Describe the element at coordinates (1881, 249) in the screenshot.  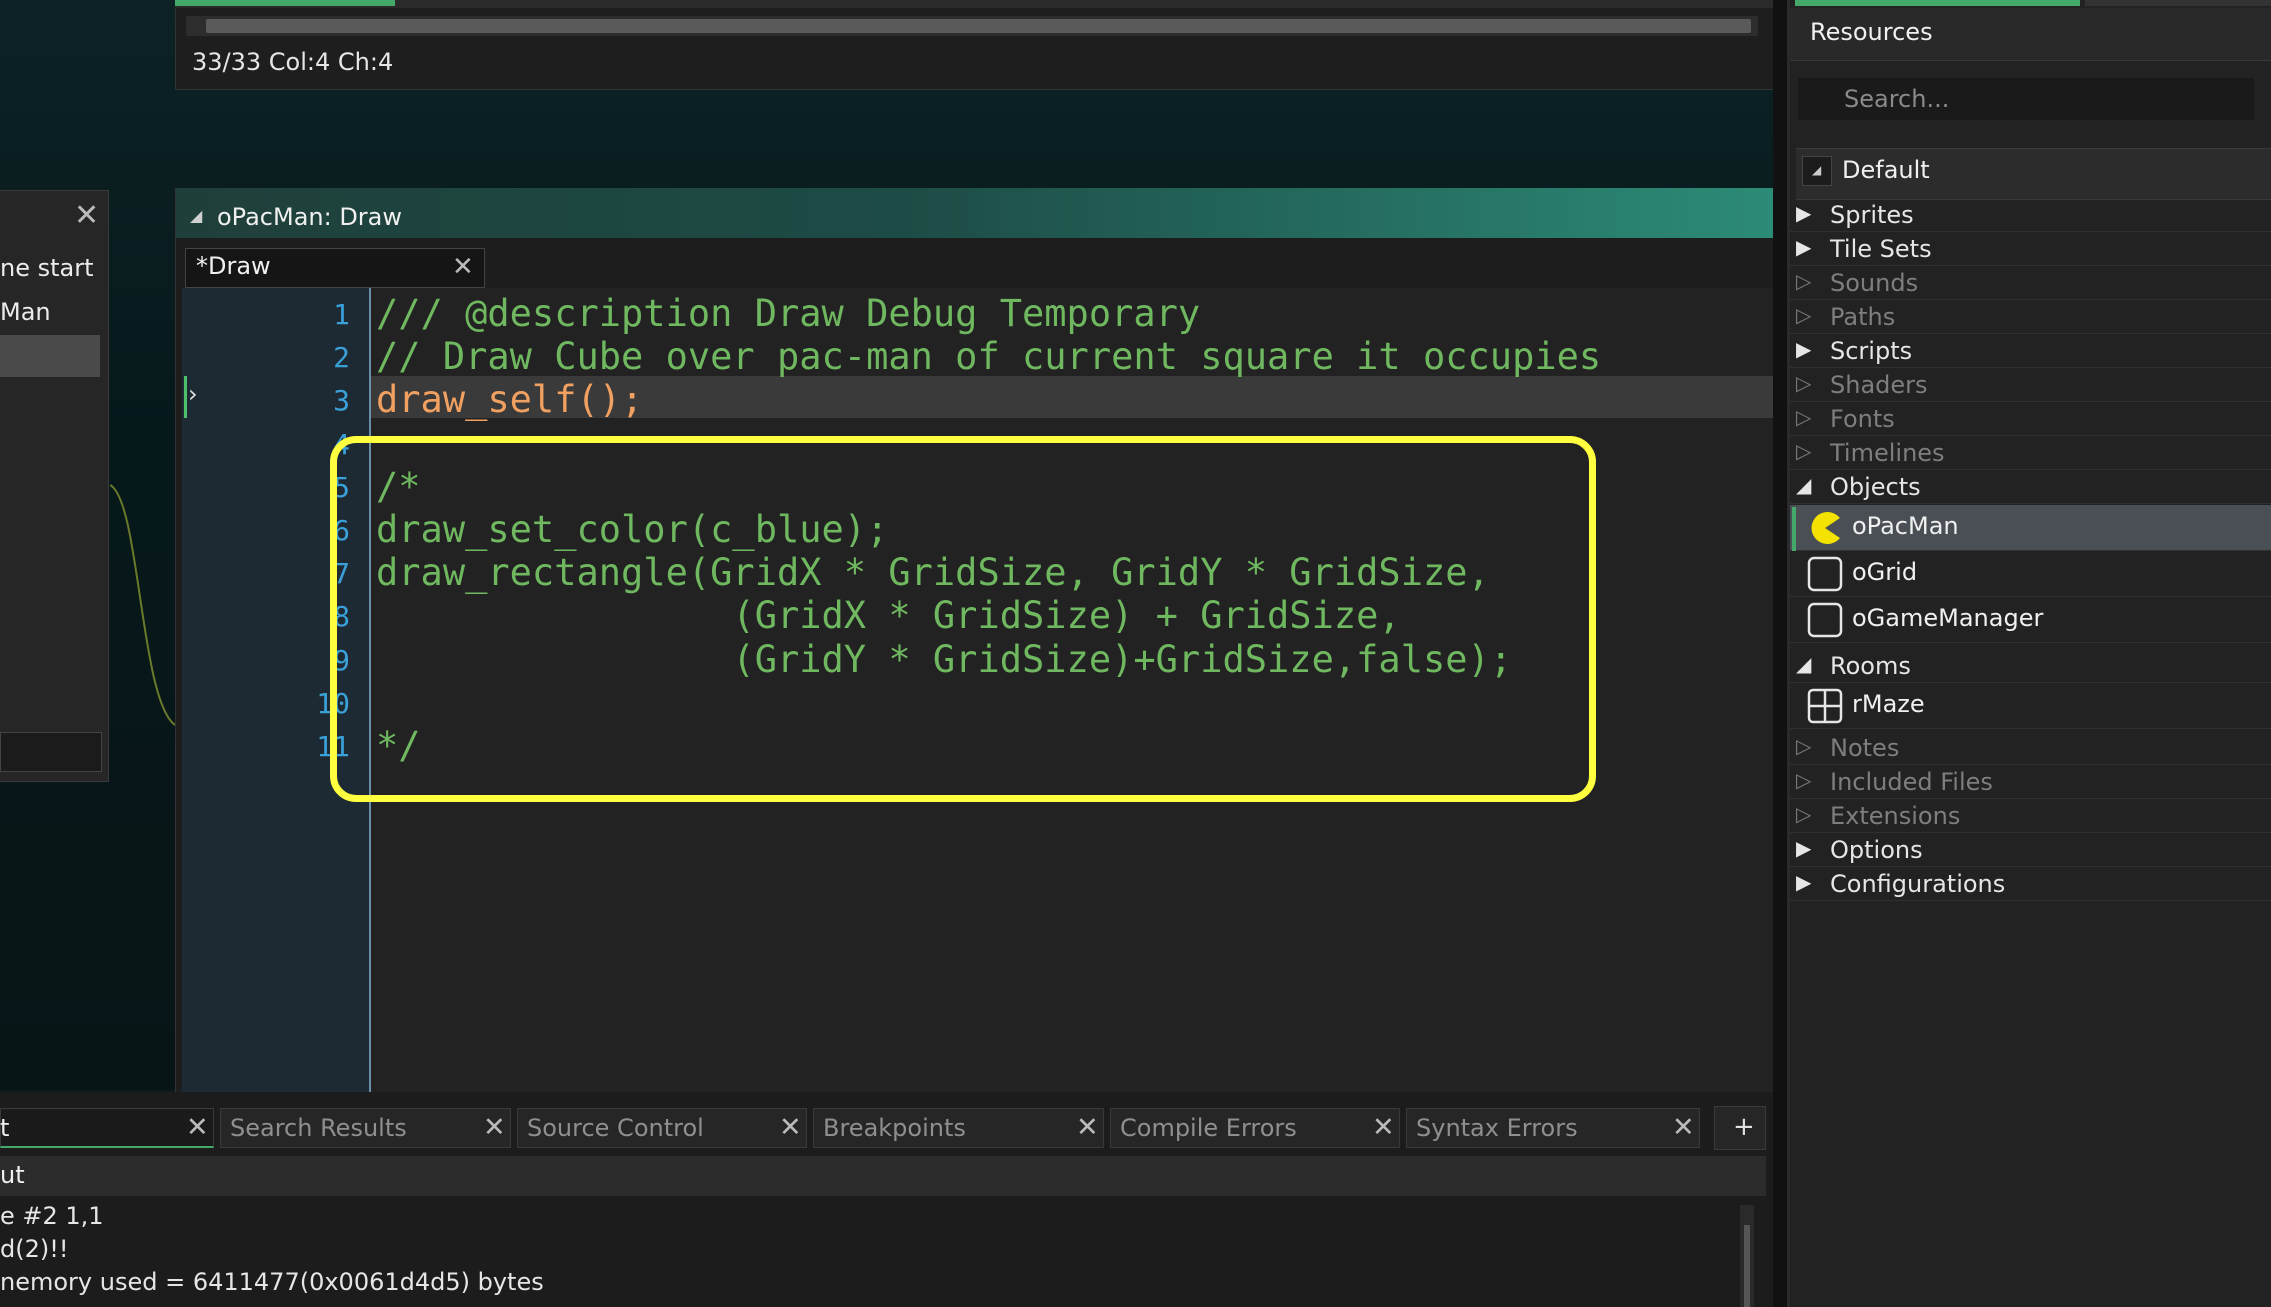
I see `tree-item-label: Tile Sets` at that location.